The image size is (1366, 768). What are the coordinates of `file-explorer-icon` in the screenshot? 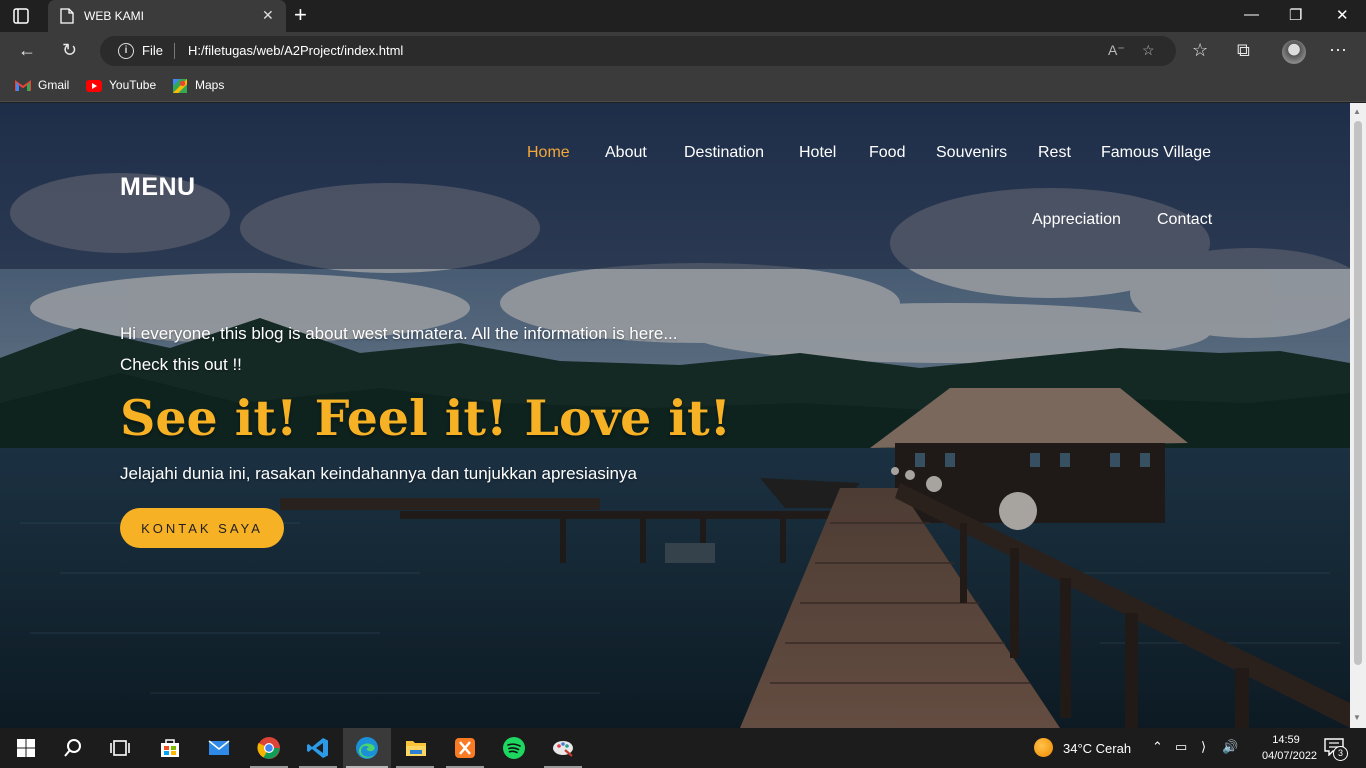 It's located at (416, 748).